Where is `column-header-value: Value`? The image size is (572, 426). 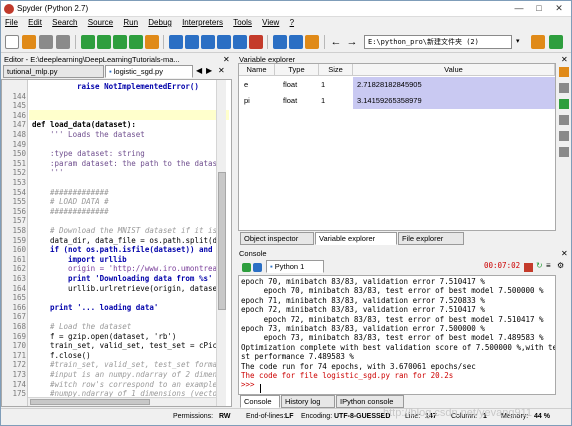 column-header-value: Value is located at coordinates (454, 70).